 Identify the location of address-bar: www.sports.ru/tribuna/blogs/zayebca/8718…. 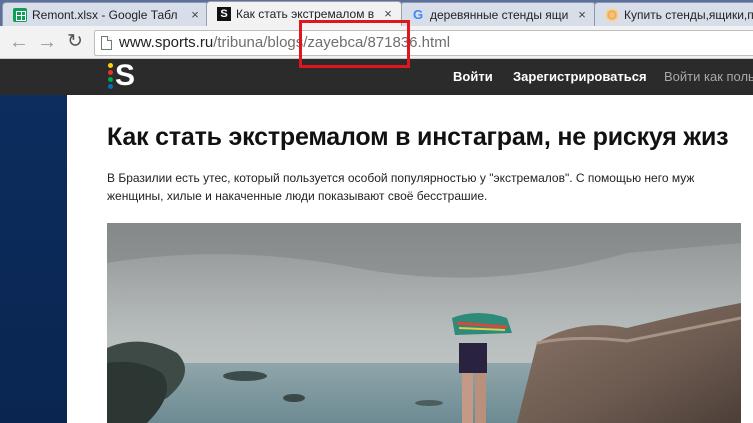
(423, 43).